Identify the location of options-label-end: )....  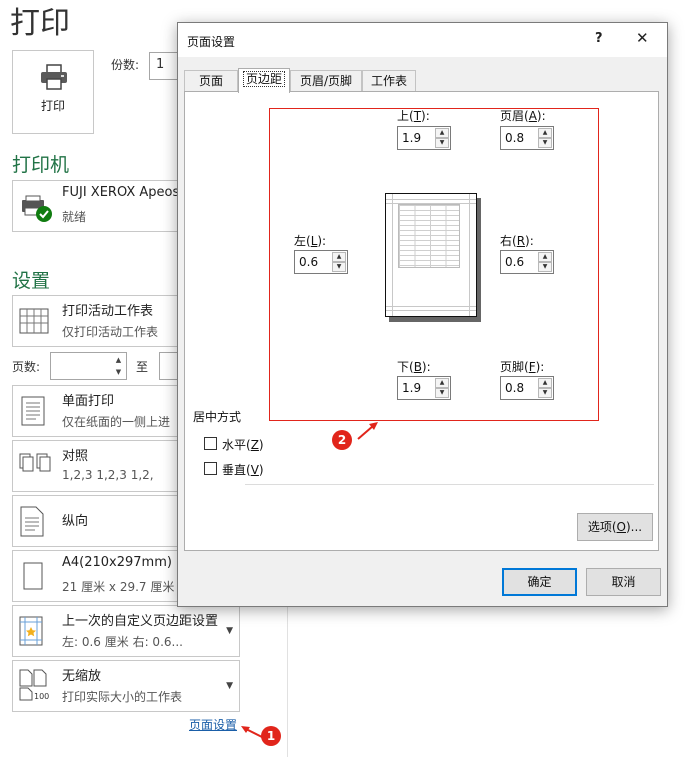
(634, 527).